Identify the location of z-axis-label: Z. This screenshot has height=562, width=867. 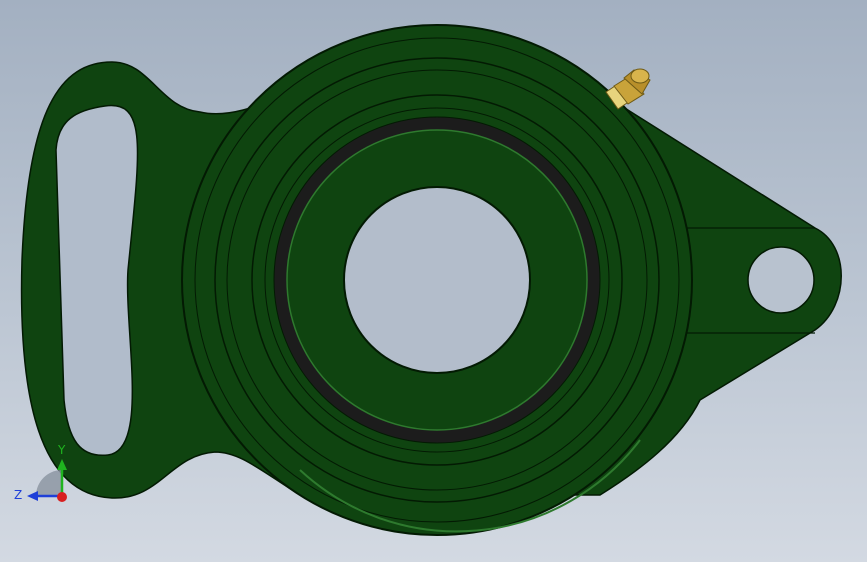
(18, 495).